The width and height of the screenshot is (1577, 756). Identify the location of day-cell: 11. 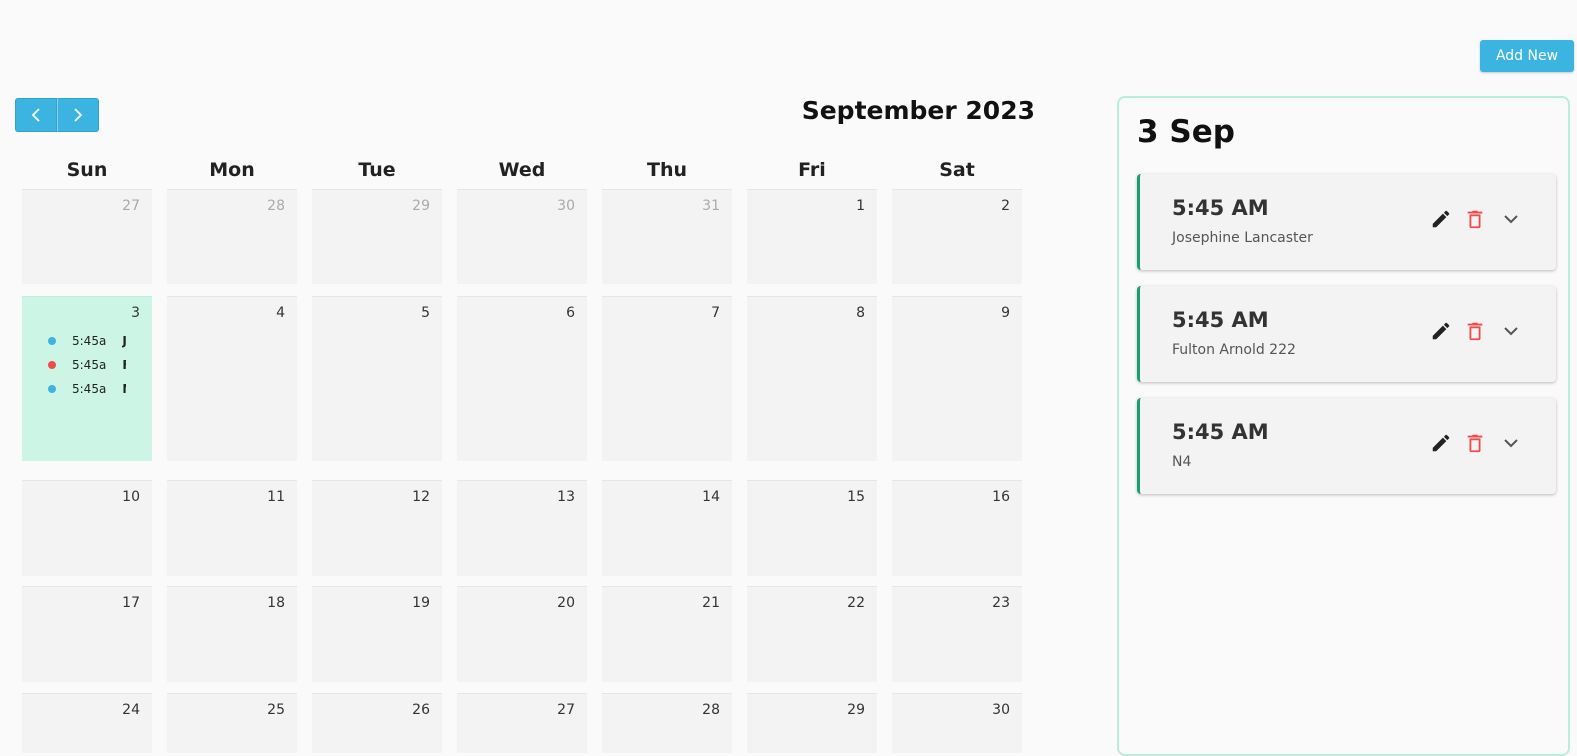
(232, 528).